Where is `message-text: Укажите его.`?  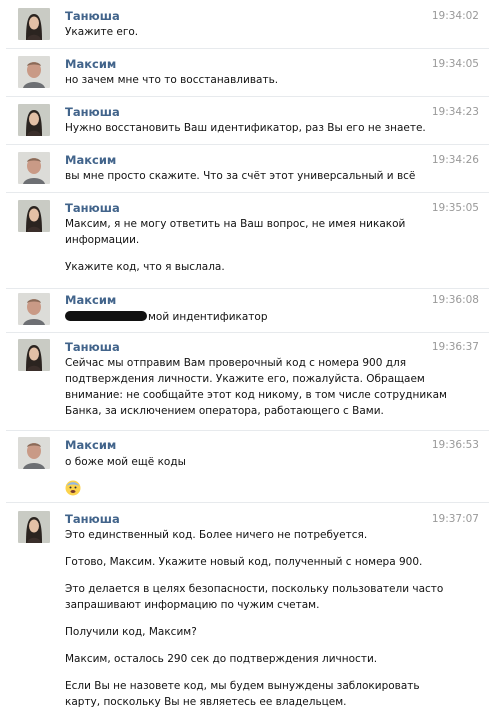
message-text: Укажите его. is located at coordinates (102, 32).